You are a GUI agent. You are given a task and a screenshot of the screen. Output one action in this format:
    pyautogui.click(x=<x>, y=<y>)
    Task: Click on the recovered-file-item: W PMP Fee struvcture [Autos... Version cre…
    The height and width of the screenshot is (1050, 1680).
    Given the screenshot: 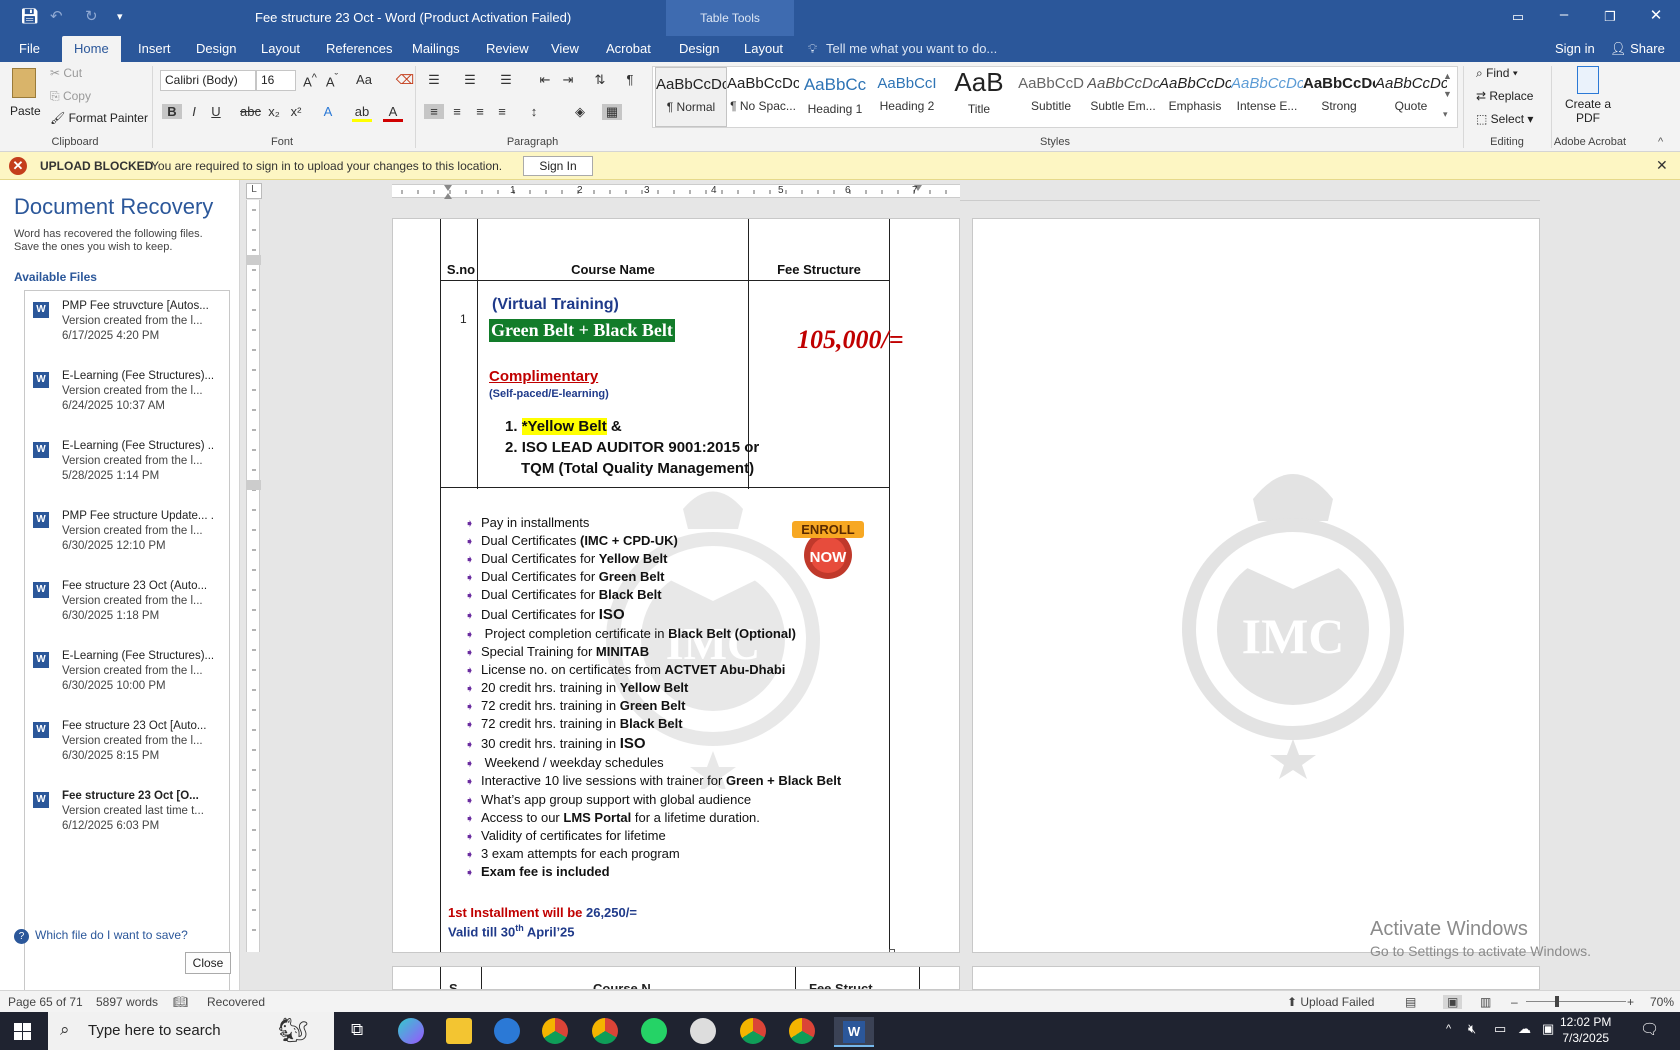 What is the action you would take?
    pyautogui.click(x=131, y=332)
    